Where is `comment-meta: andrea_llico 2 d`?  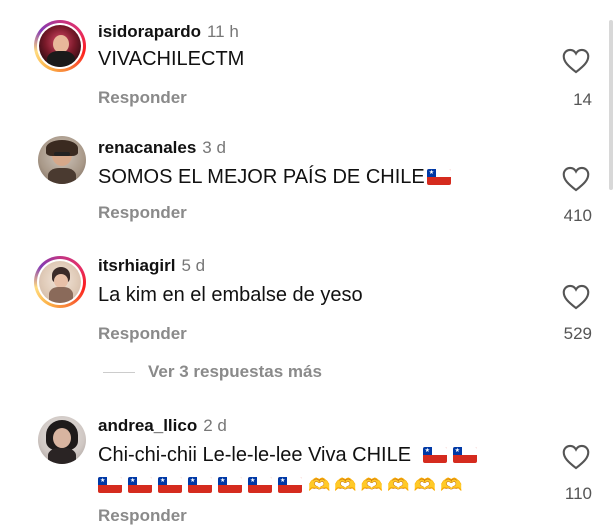 comment-meta: andrea_llico 2 d is located at coordinates (162, 426).